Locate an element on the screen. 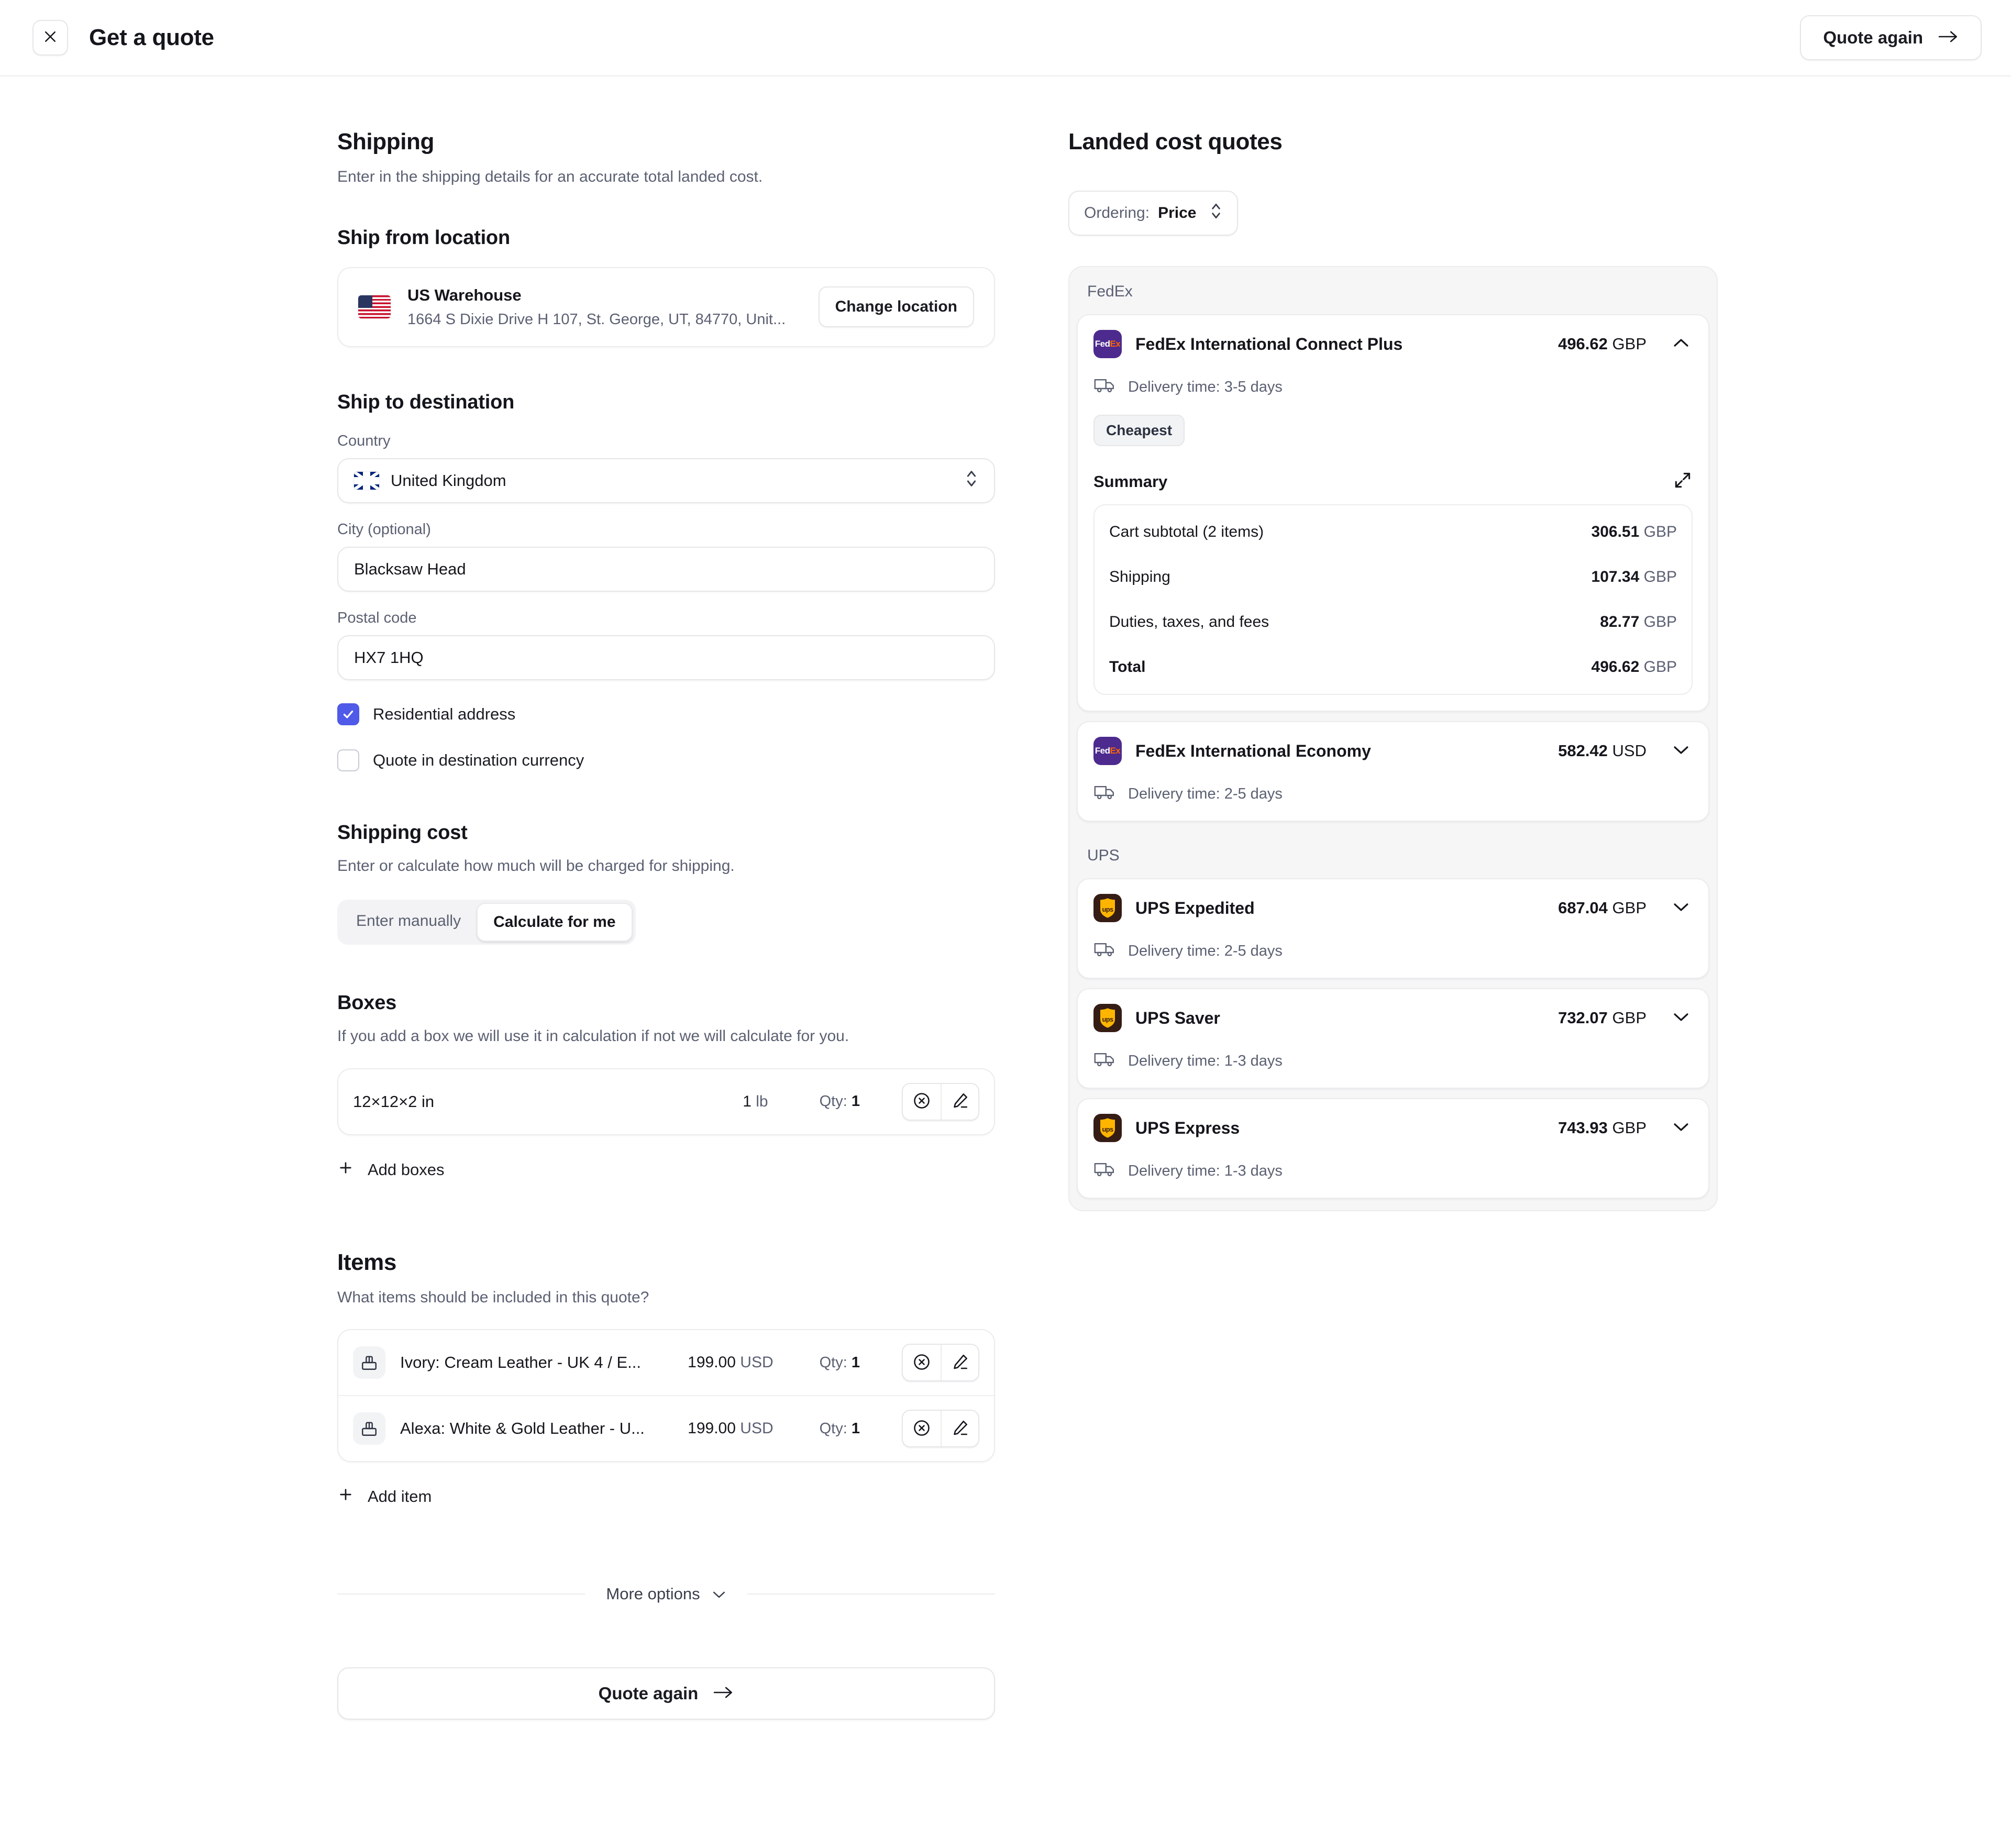 The height and width of the screenshot is (1848, 2011). quote-name: UPS Saver is located at coordinates (1177, 1017).